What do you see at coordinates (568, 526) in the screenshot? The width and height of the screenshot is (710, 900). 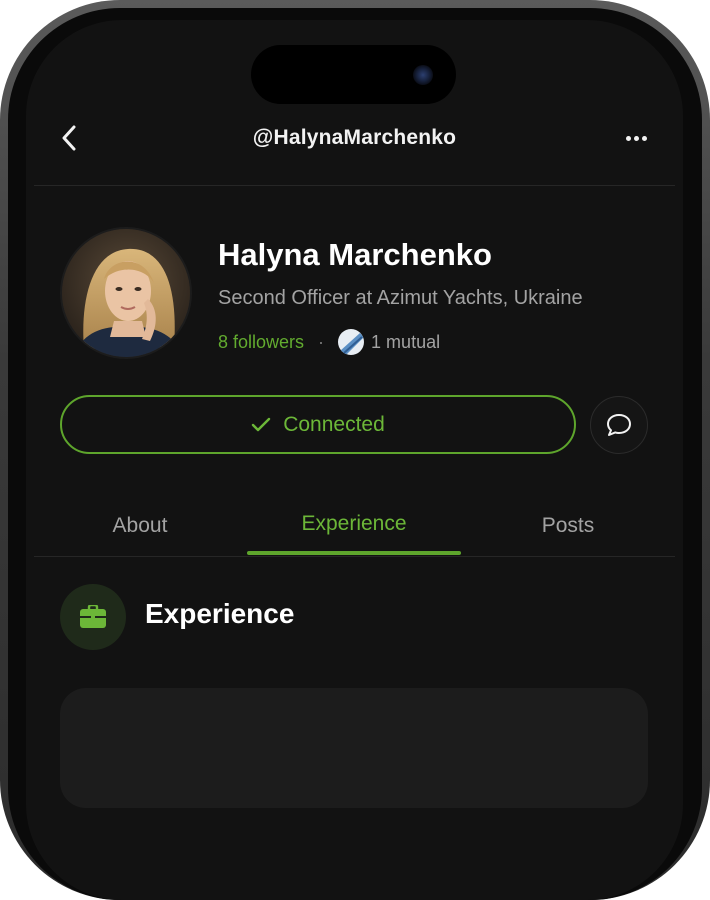 I see `tab-posts: Posts` at bounding box center [568, 526].